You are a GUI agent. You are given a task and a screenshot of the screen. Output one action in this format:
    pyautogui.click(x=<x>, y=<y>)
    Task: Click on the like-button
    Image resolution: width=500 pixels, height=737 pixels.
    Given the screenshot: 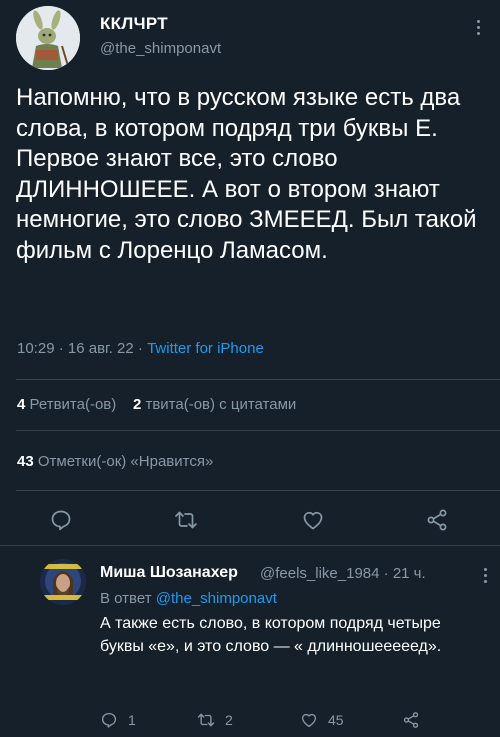 What is the action you would take?
    pyautogui.click(x=313, y=520)
    